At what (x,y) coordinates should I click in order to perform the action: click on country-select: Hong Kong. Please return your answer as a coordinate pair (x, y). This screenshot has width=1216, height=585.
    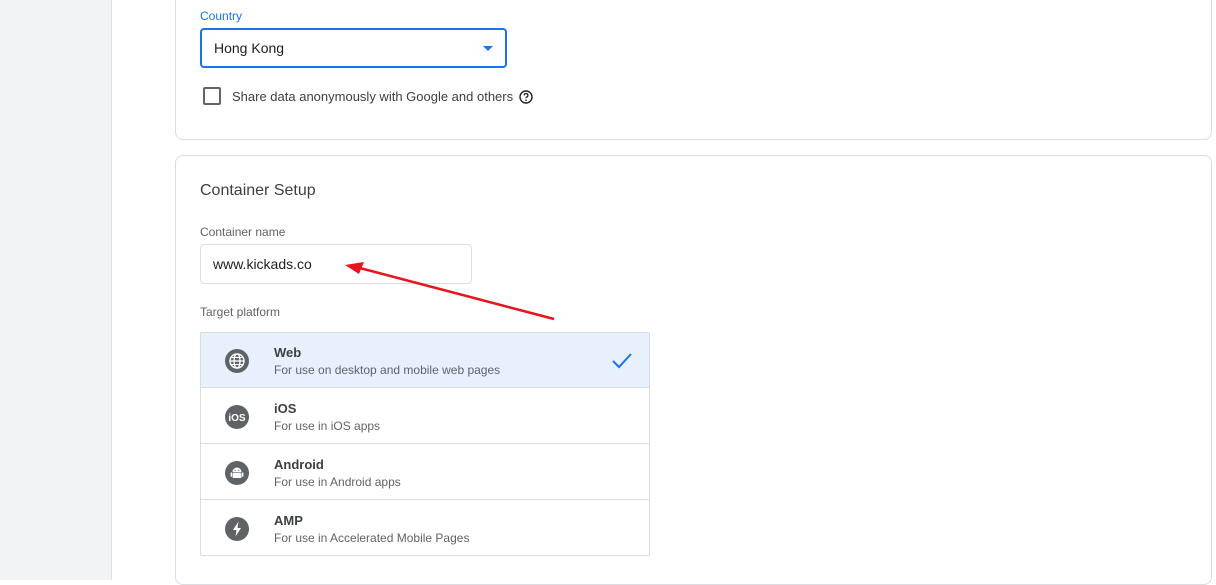
    Looking at the image, I should click on (353, 48).